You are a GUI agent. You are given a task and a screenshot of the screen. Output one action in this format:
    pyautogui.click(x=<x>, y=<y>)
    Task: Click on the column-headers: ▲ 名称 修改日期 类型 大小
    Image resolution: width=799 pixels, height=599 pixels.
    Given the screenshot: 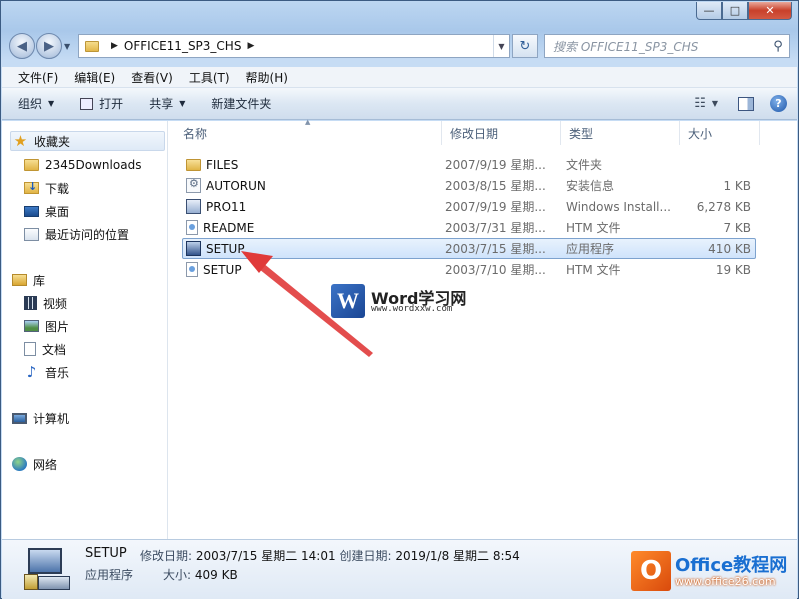 What is the action you would take?
    pyautogui.click(x=483, y=131)
    